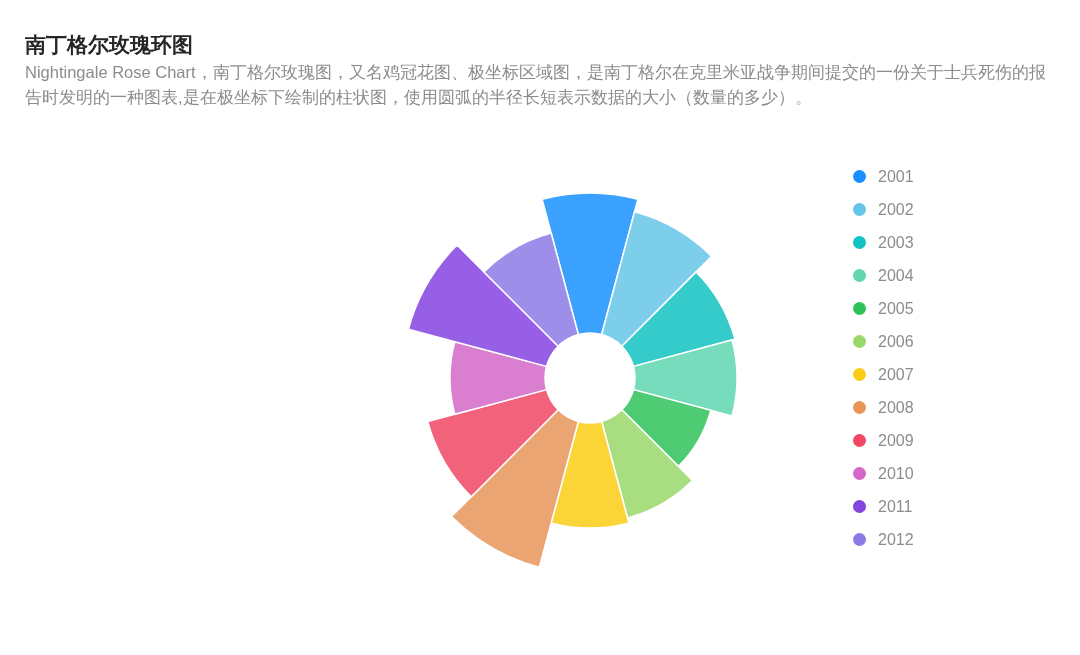 The image size is (1080, 655). I want to click on legend-label: 2006, so click(896, 341).